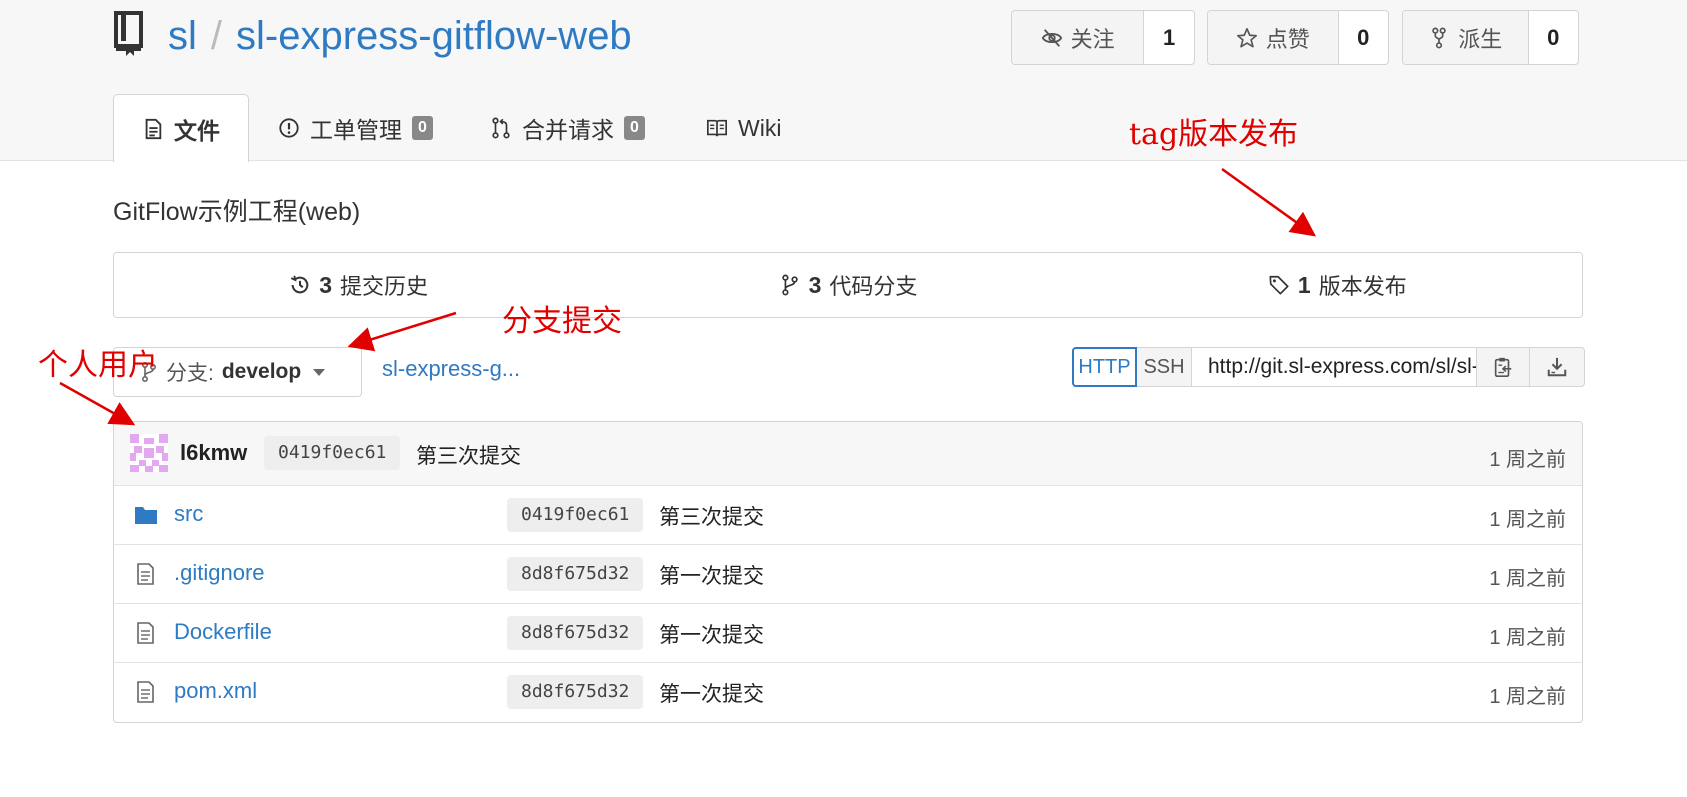 The image size is (1687, 797). Describe the element at coordinates (873, 286) in the screenshot. I see `branches-label: 代码分支` at that location.